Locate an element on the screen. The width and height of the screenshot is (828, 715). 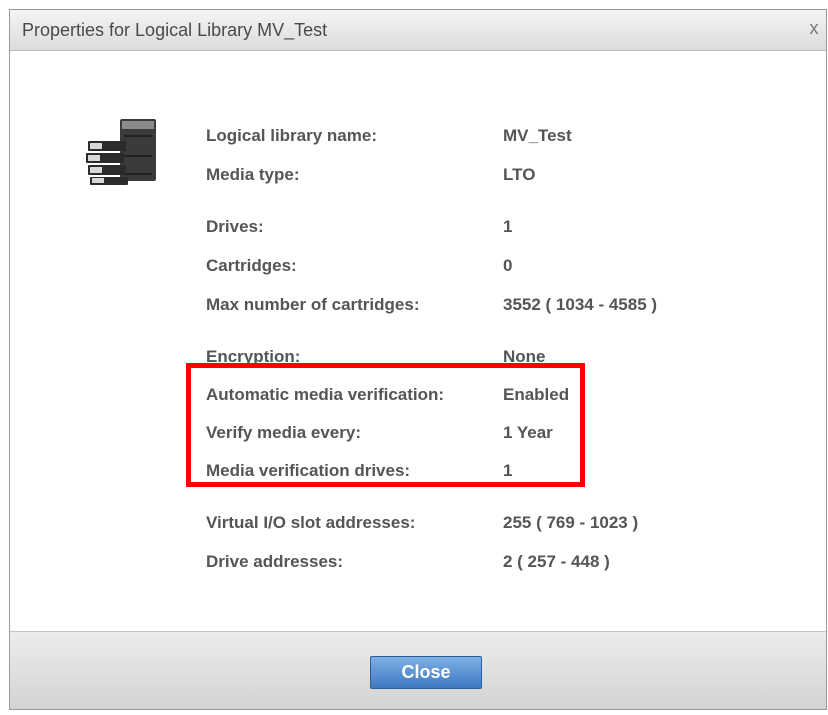
dialog-titlebar: Properties for Logical Library MV_Test x is located at coordinates (418, 30).